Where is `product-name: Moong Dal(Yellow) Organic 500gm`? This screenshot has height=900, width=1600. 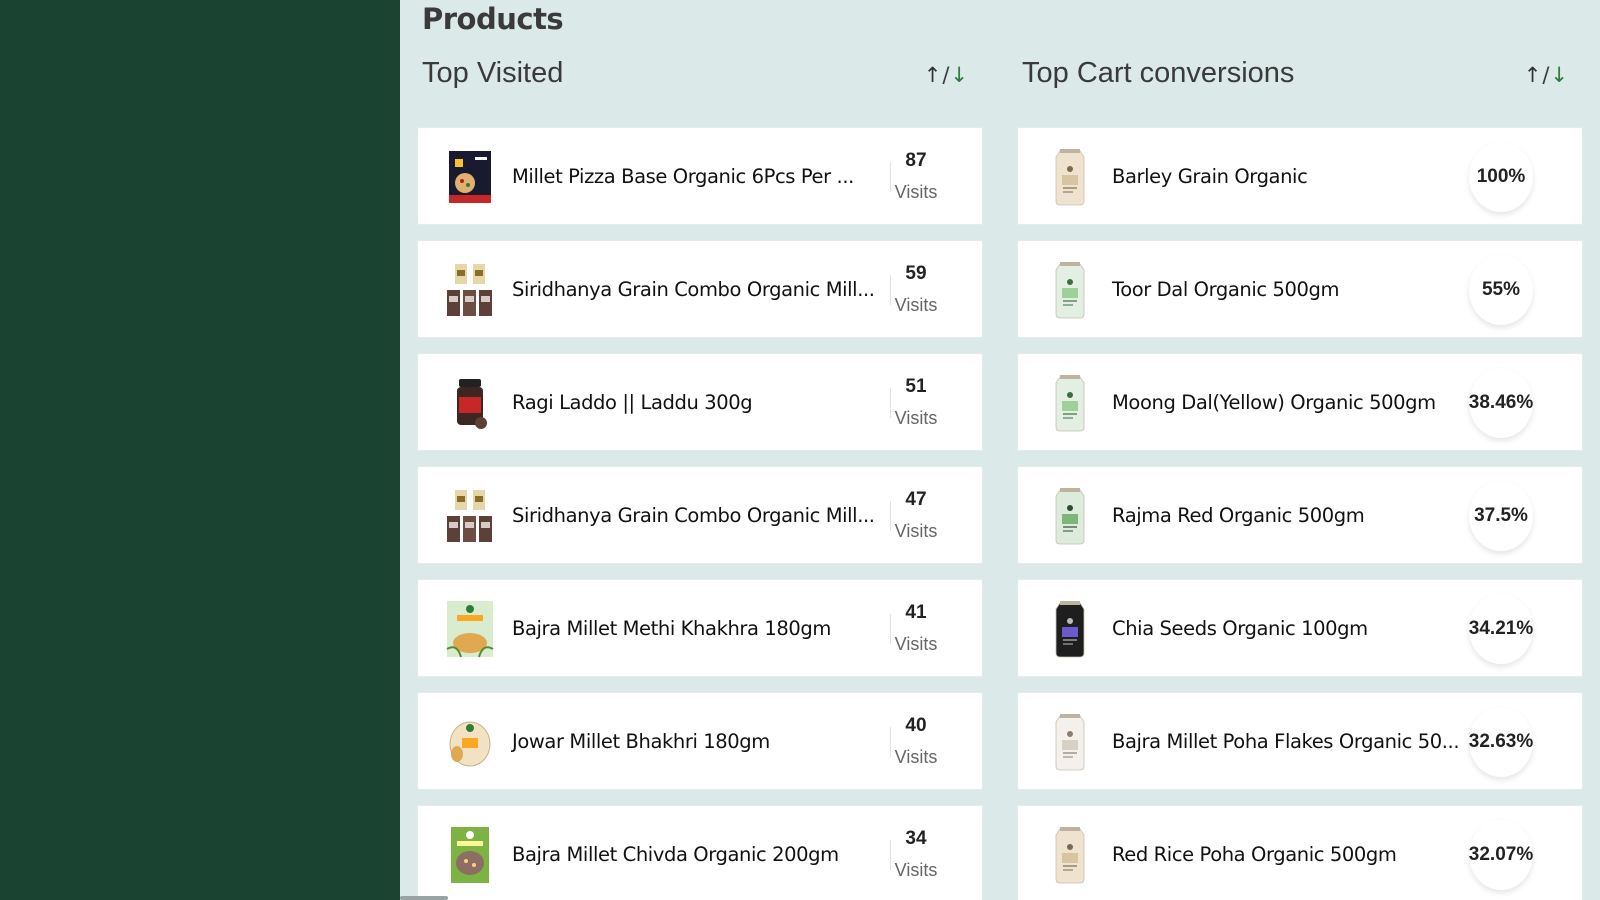
product-name: Moong Dal(Yellow) Organic 500gm is located at coordinates (1274, 402).